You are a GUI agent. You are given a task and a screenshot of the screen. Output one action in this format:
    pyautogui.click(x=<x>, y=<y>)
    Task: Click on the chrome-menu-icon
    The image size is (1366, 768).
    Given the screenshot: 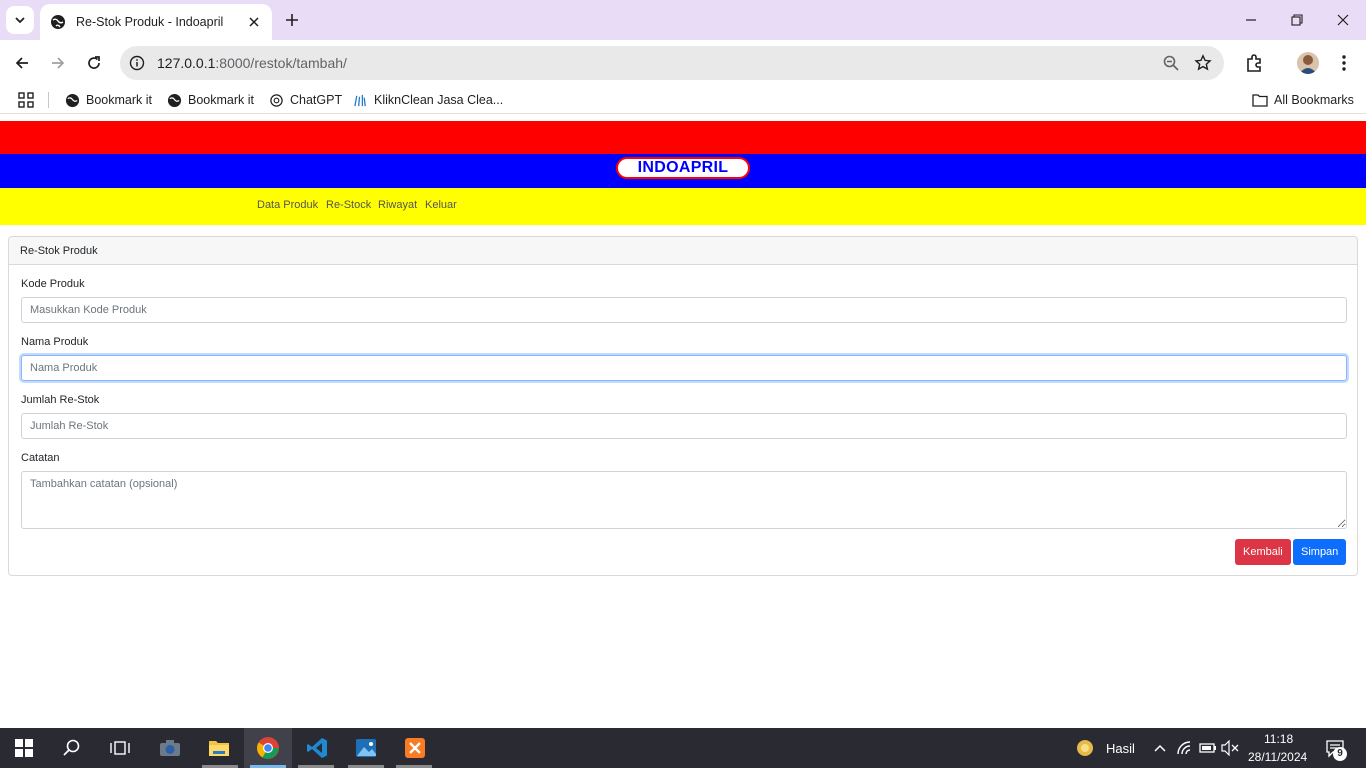 What is the action you would take?
    pyautogui.click(x=1344, y=63)
    